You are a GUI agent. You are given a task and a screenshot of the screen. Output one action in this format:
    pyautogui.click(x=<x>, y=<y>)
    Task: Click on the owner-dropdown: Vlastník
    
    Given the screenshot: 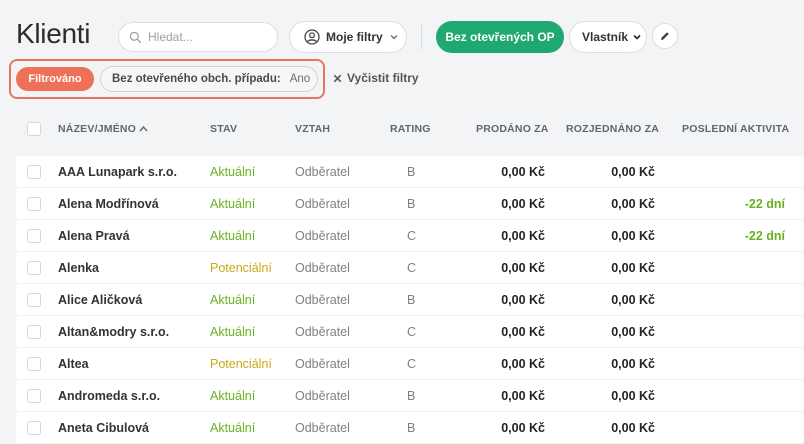 What is the action you would take?
    pyautogui.click(x=608, y=37)
    